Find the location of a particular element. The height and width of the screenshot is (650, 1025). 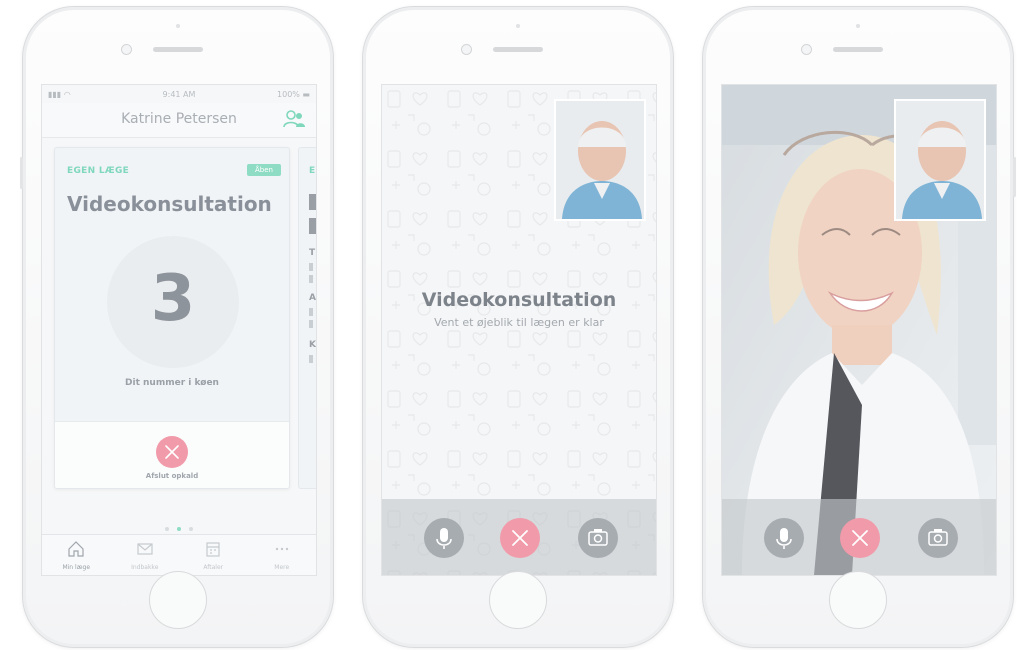

status-bar: ▮▮▮ ◠ 9:41 AM 100% ▬ is located at coordinates (179, 94).